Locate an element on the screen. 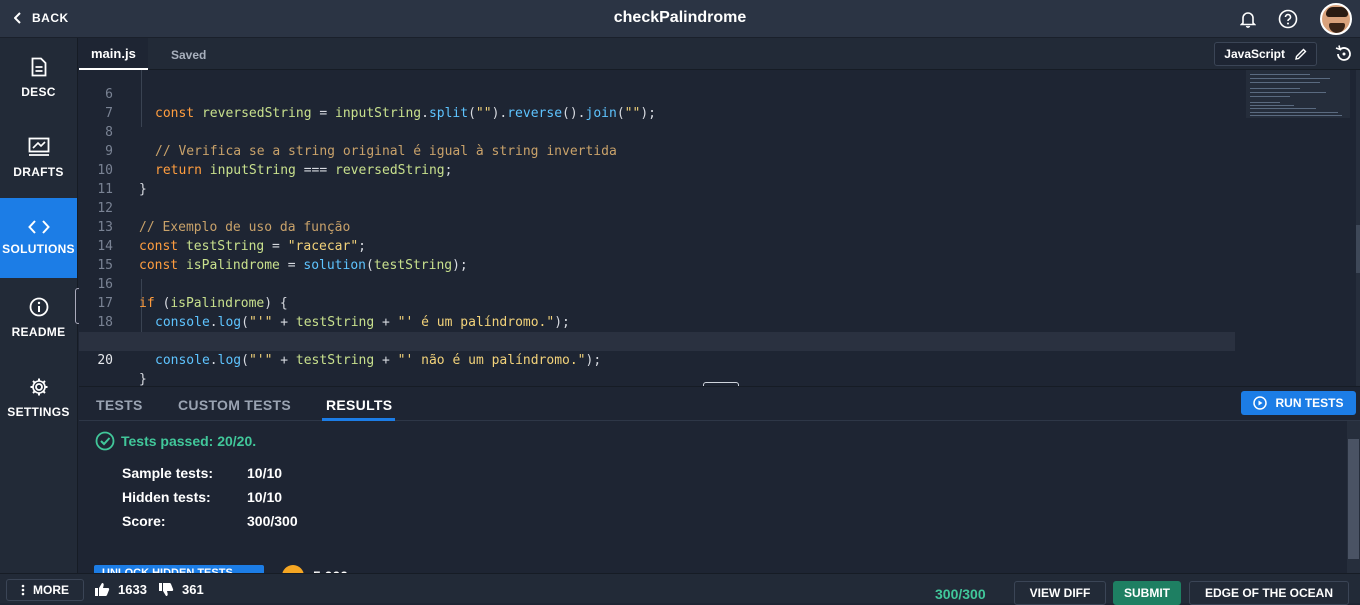  code-line: 12 // Exemplo de uso da função is located at coordinates (657, 207).